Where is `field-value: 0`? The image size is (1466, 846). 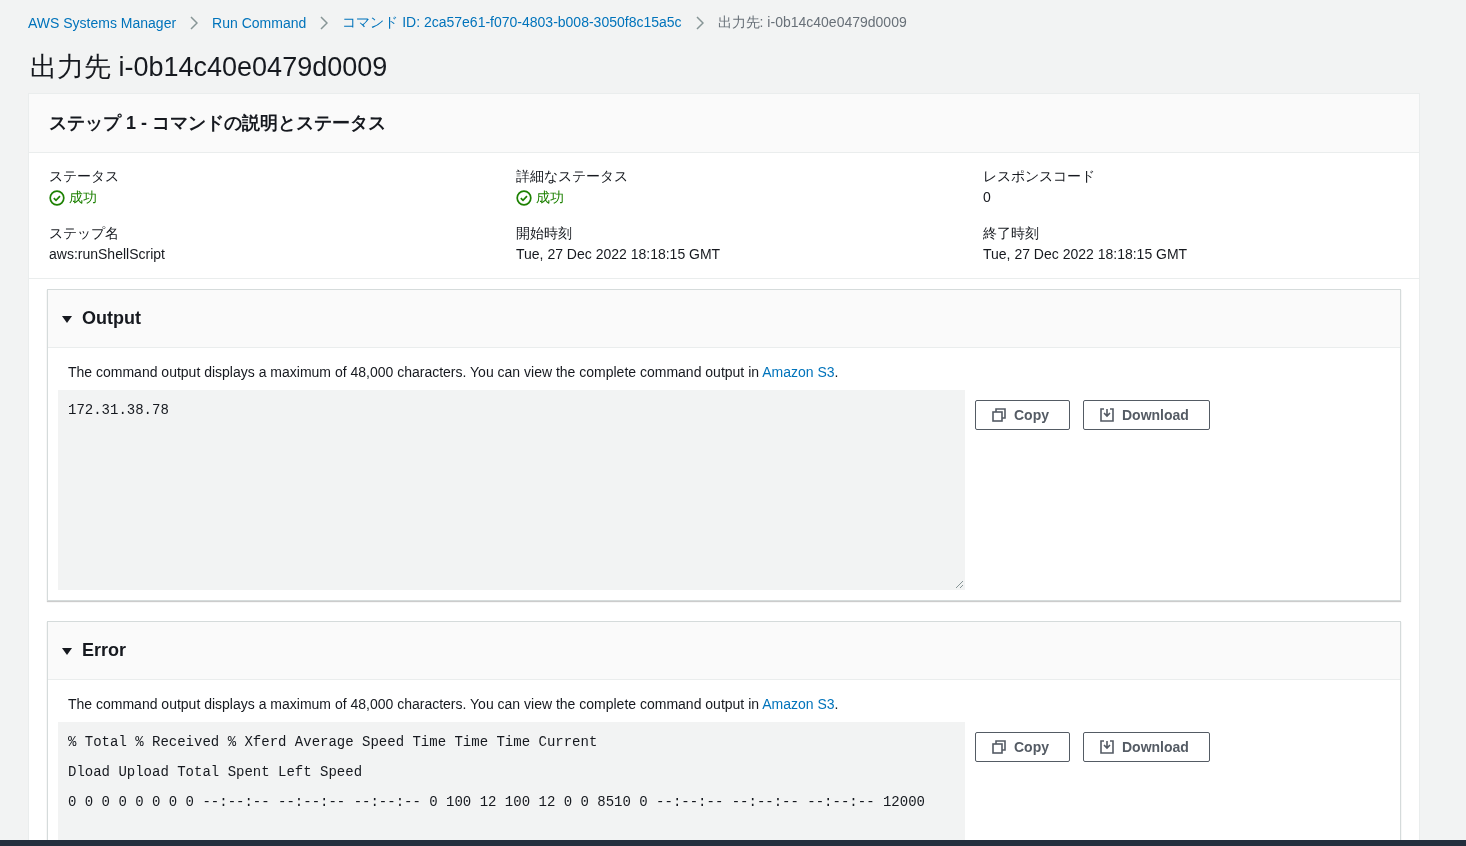 field-value: 0 is located at coordinates (987, 197).